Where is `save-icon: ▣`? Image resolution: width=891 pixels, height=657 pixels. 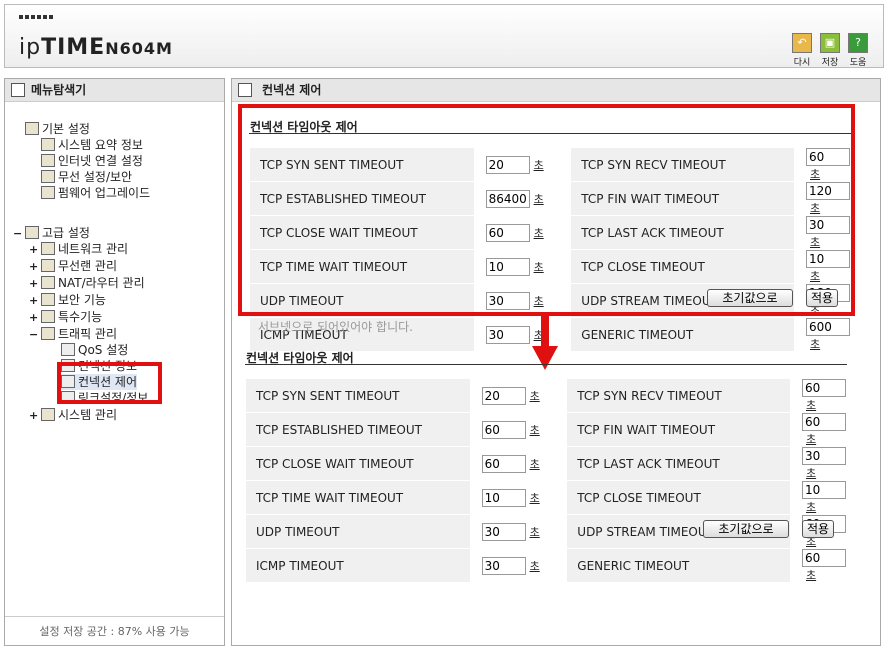
save-icon: ▣ is located at coordinates (830, 43).